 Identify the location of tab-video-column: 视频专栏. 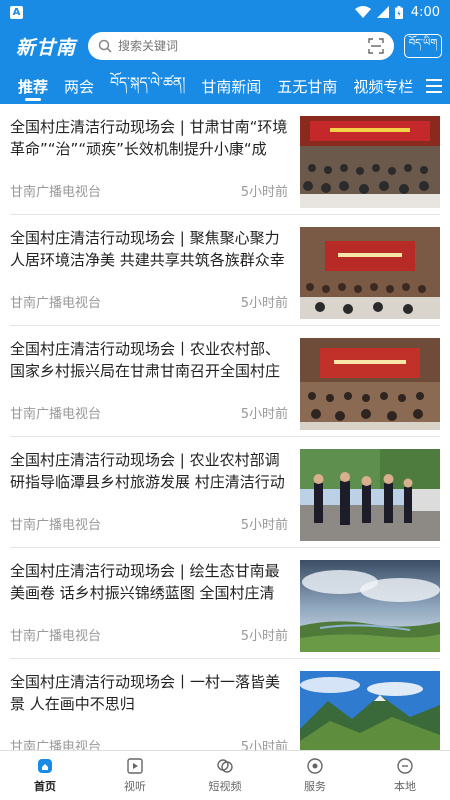
(381, 86).